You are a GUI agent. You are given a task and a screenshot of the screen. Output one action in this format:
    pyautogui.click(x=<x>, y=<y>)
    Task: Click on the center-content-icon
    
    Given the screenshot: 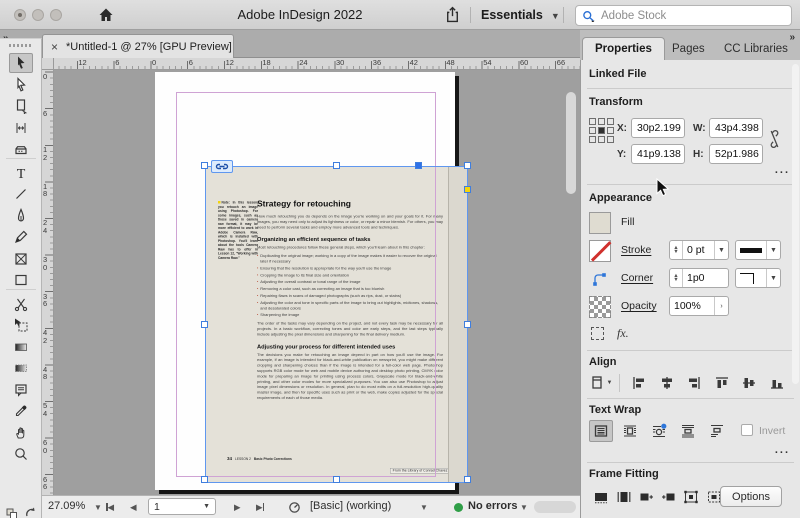 What is the action you would take?
    pyautogui.click(x=691, y=497)
    